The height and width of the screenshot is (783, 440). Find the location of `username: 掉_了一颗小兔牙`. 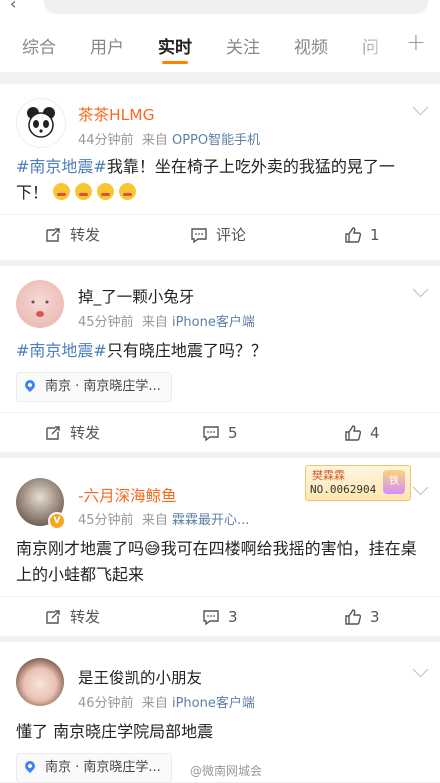

username: 掉_了一颗小兔牙 is located at coordinates (136, 296).